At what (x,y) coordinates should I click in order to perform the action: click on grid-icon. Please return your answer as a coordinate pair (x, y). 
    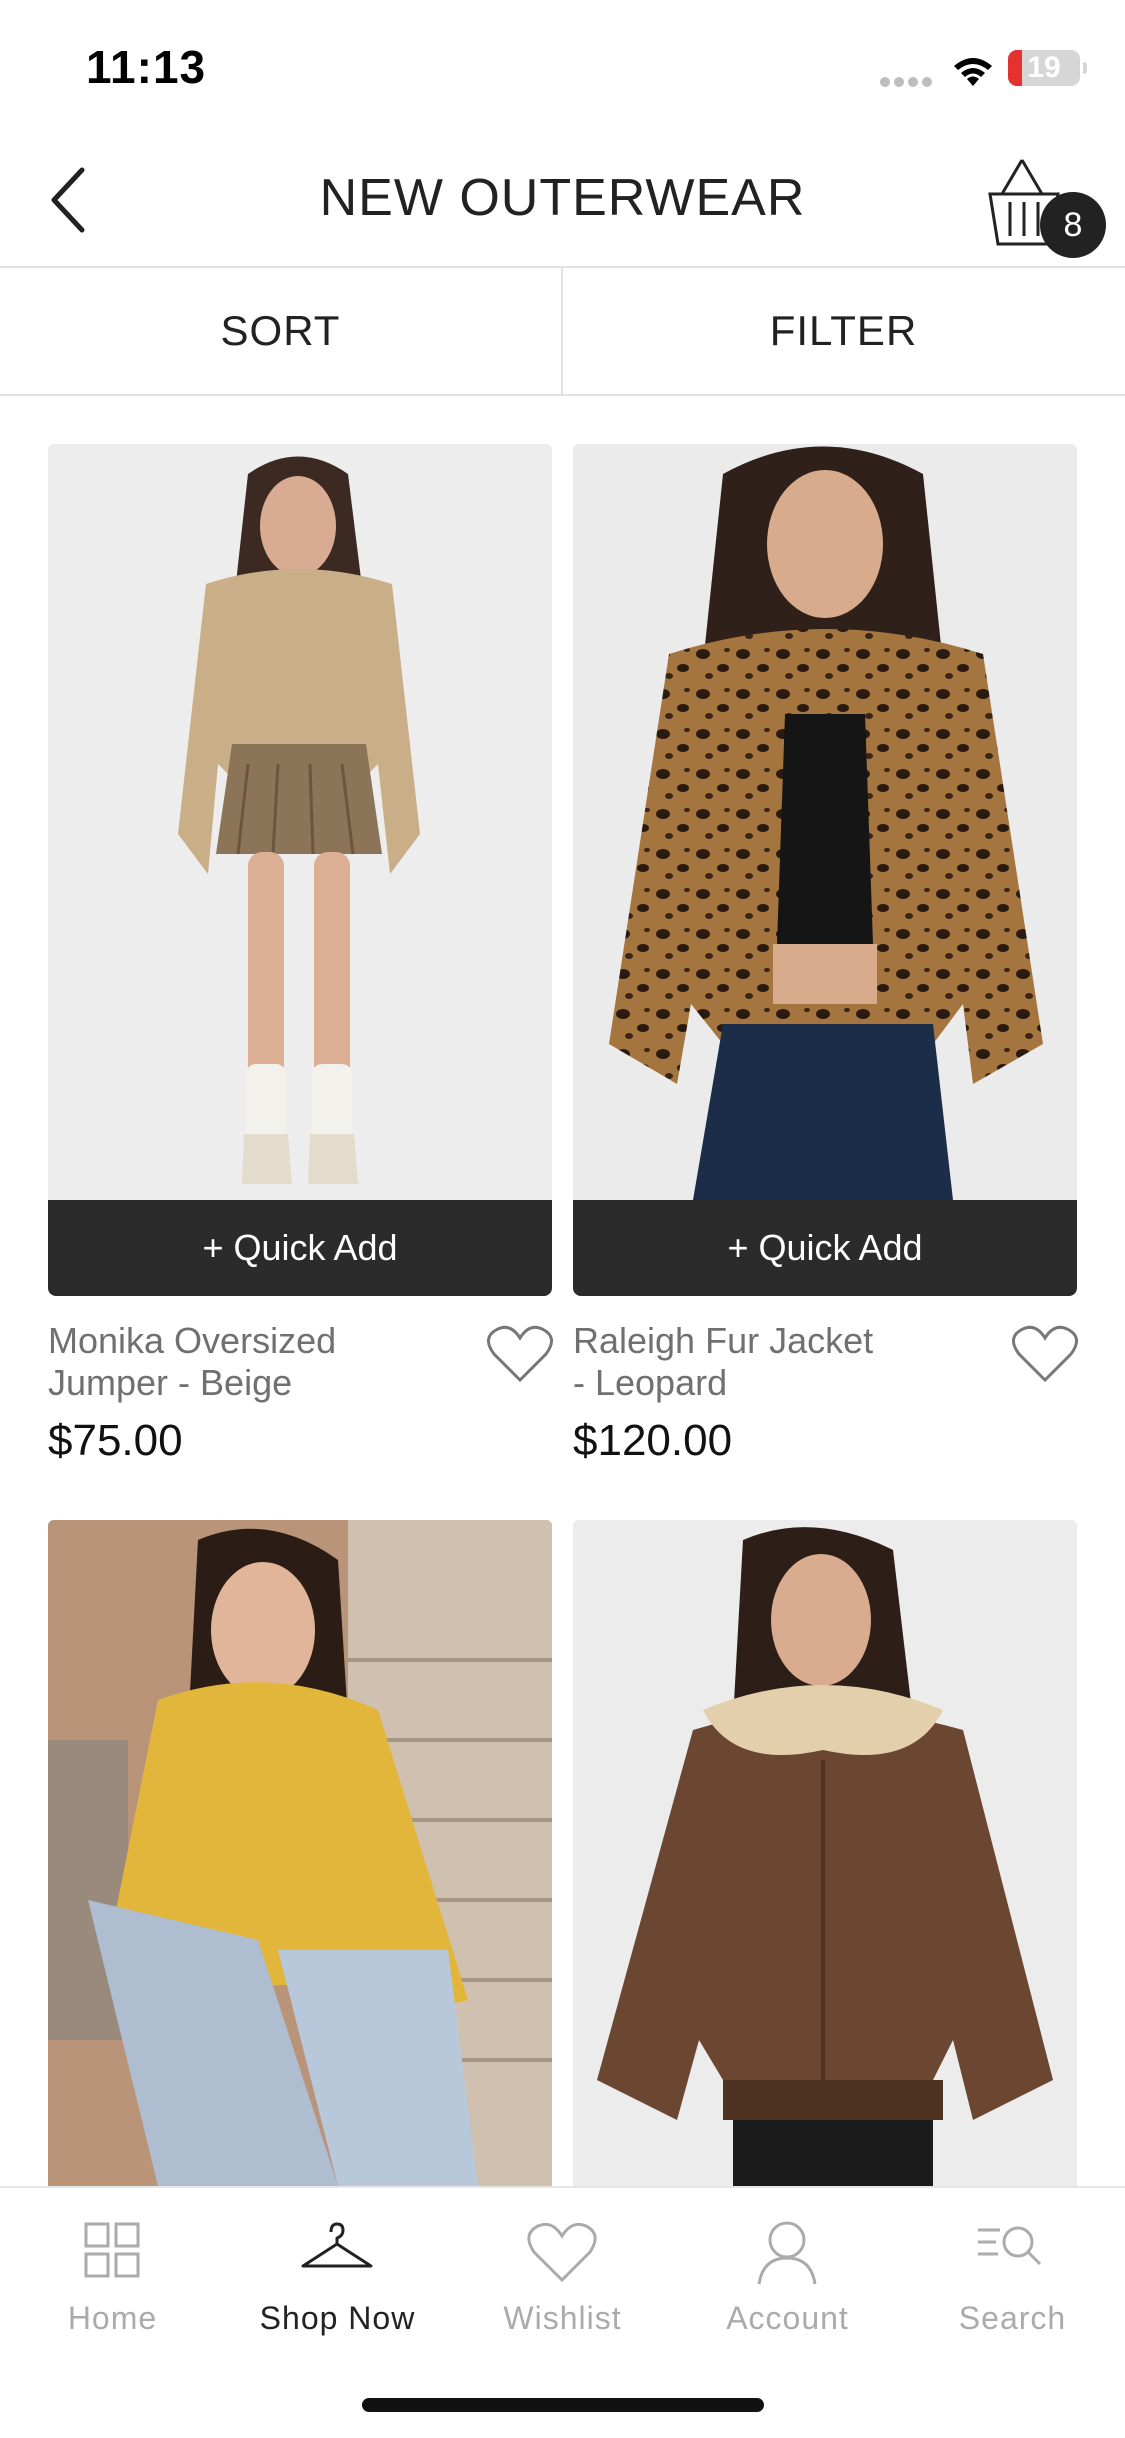
    Looking at the image, I should click on (112, 2250).